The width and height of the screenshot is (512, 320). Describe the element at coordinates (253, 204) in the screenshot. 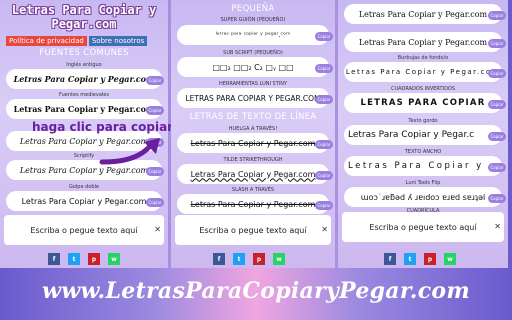

I see `font-card-slash: Letras Para Copiar y Pegar.com` at that location.